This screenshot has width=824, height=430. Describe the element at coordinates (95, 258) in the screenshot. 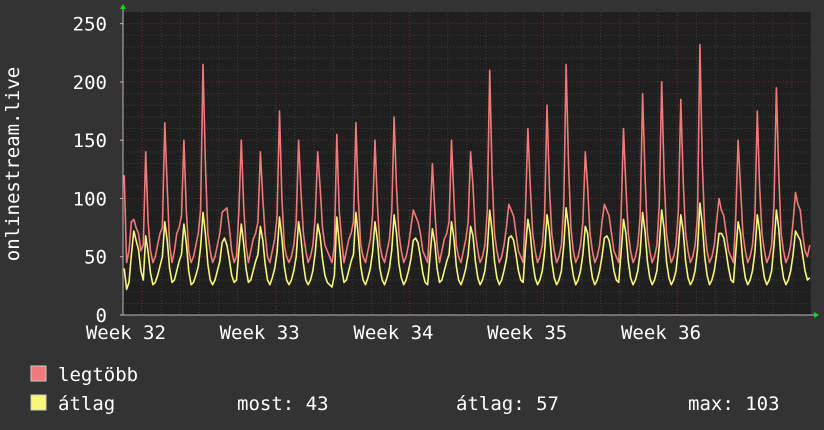

I see `y-tick-label: 50` at that location.